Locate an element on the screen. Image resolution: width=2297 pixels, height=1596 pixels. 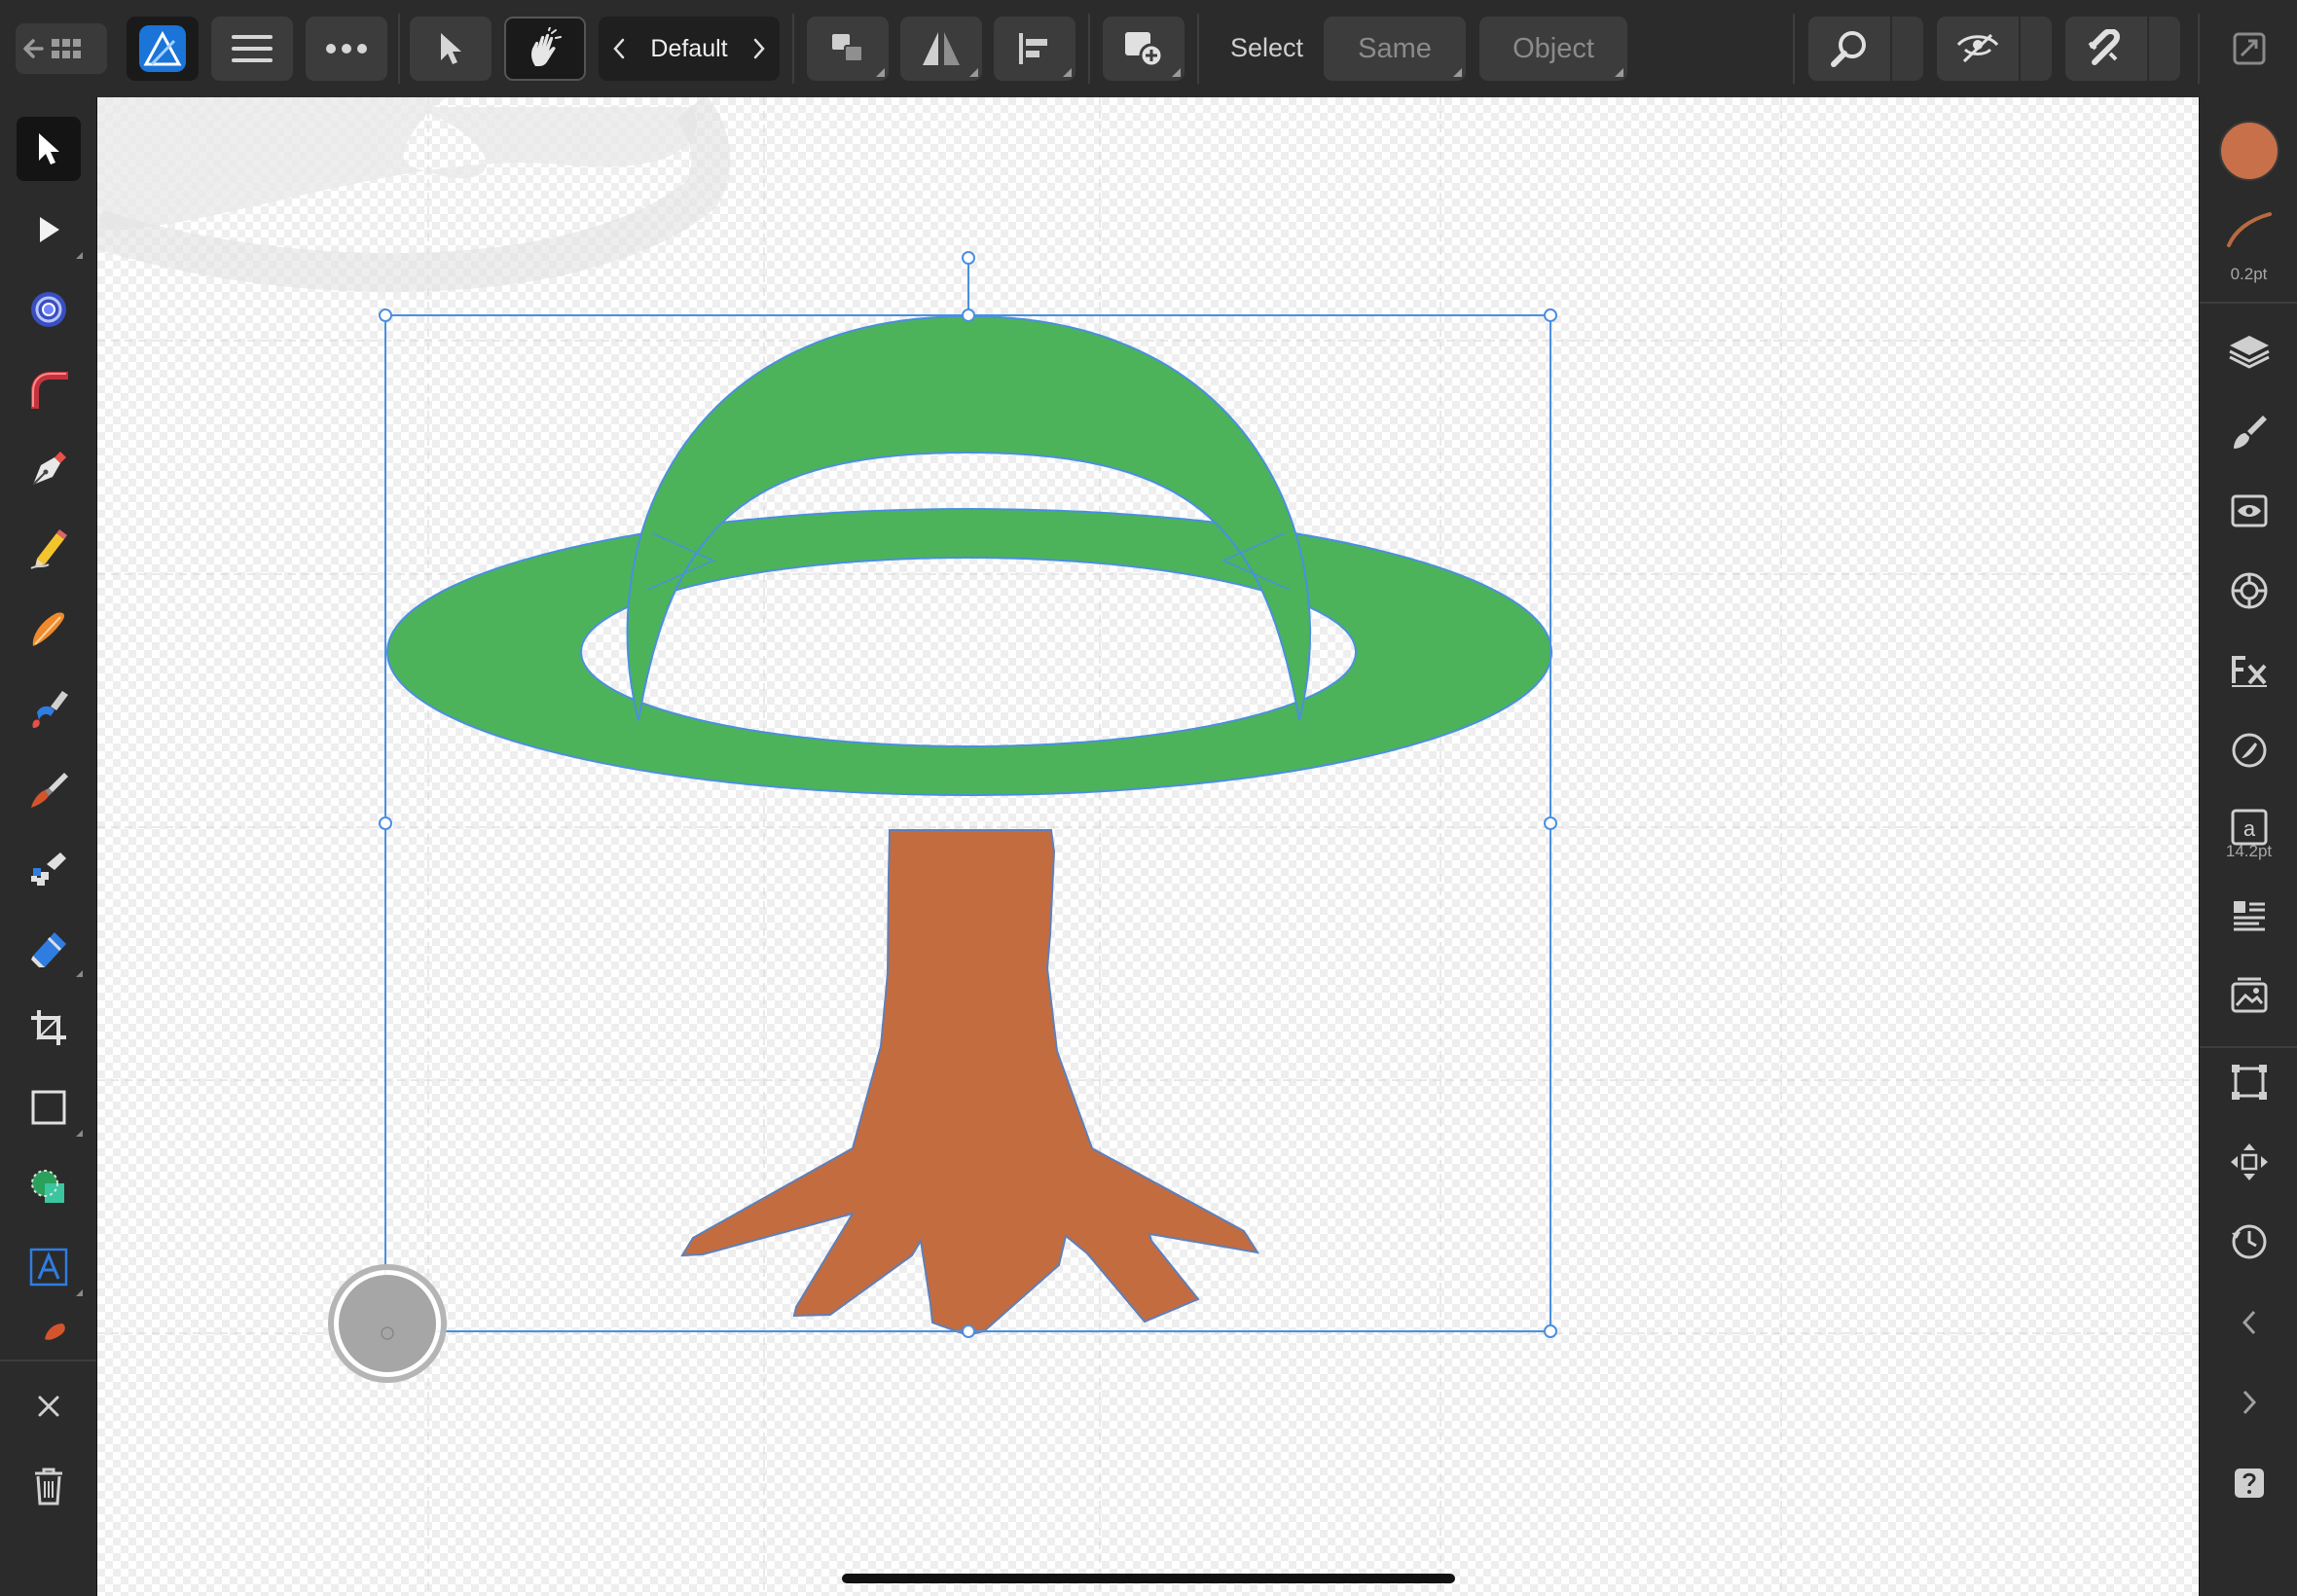
back-to-gallery-button is located at coordinates (61, 48).